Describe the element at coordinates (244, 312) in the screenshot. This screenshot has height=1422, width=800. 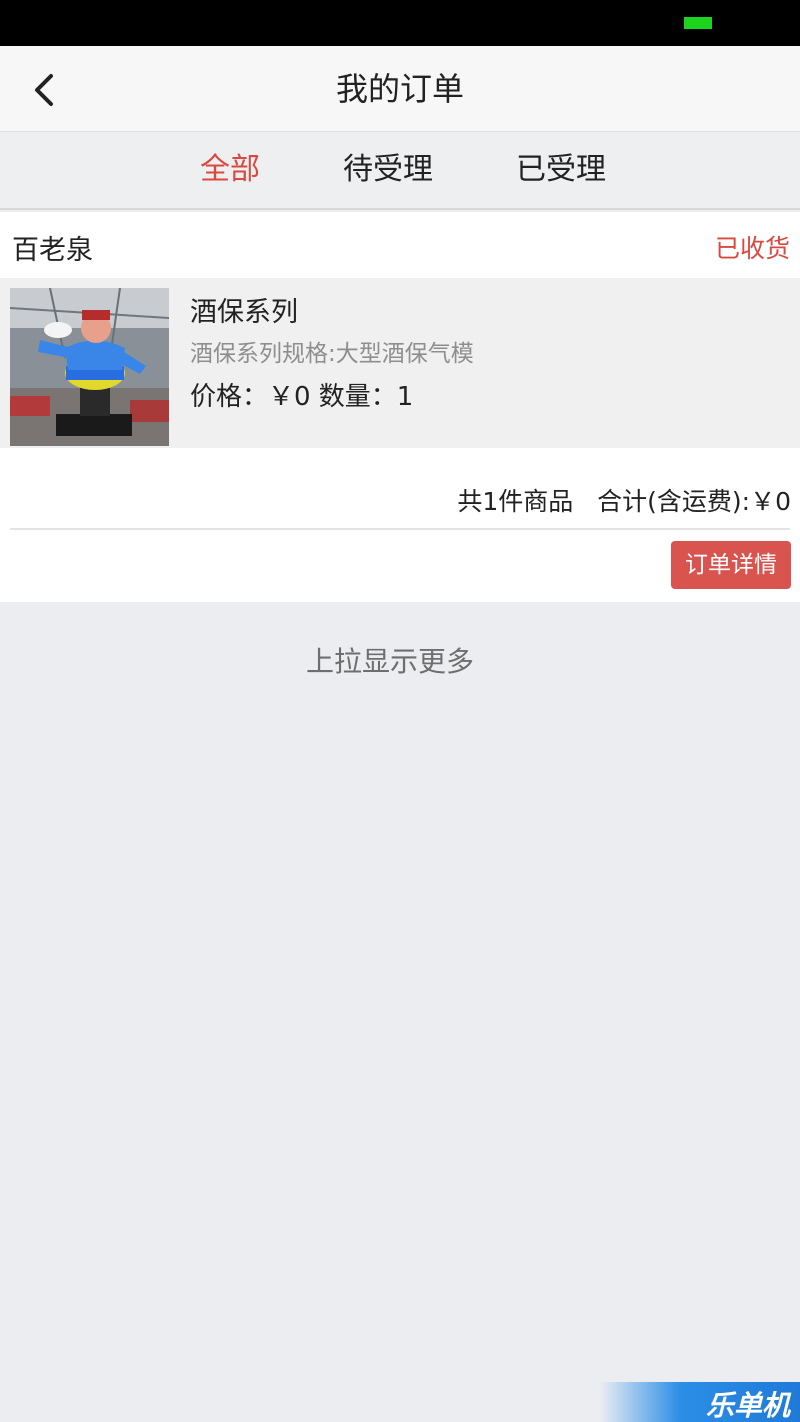
I see `product-name: 酒保系列` at that location.